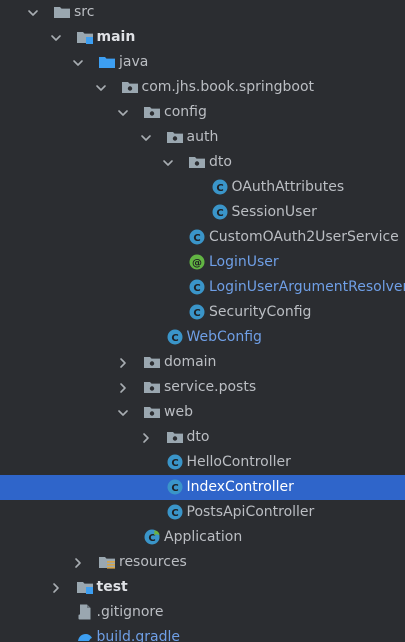 This screenshot has height=642, width=405. What do you see at coordinates (202, 37) in the screenshot?
I see `tree-node-main: main` at bounding box center [202, 37].